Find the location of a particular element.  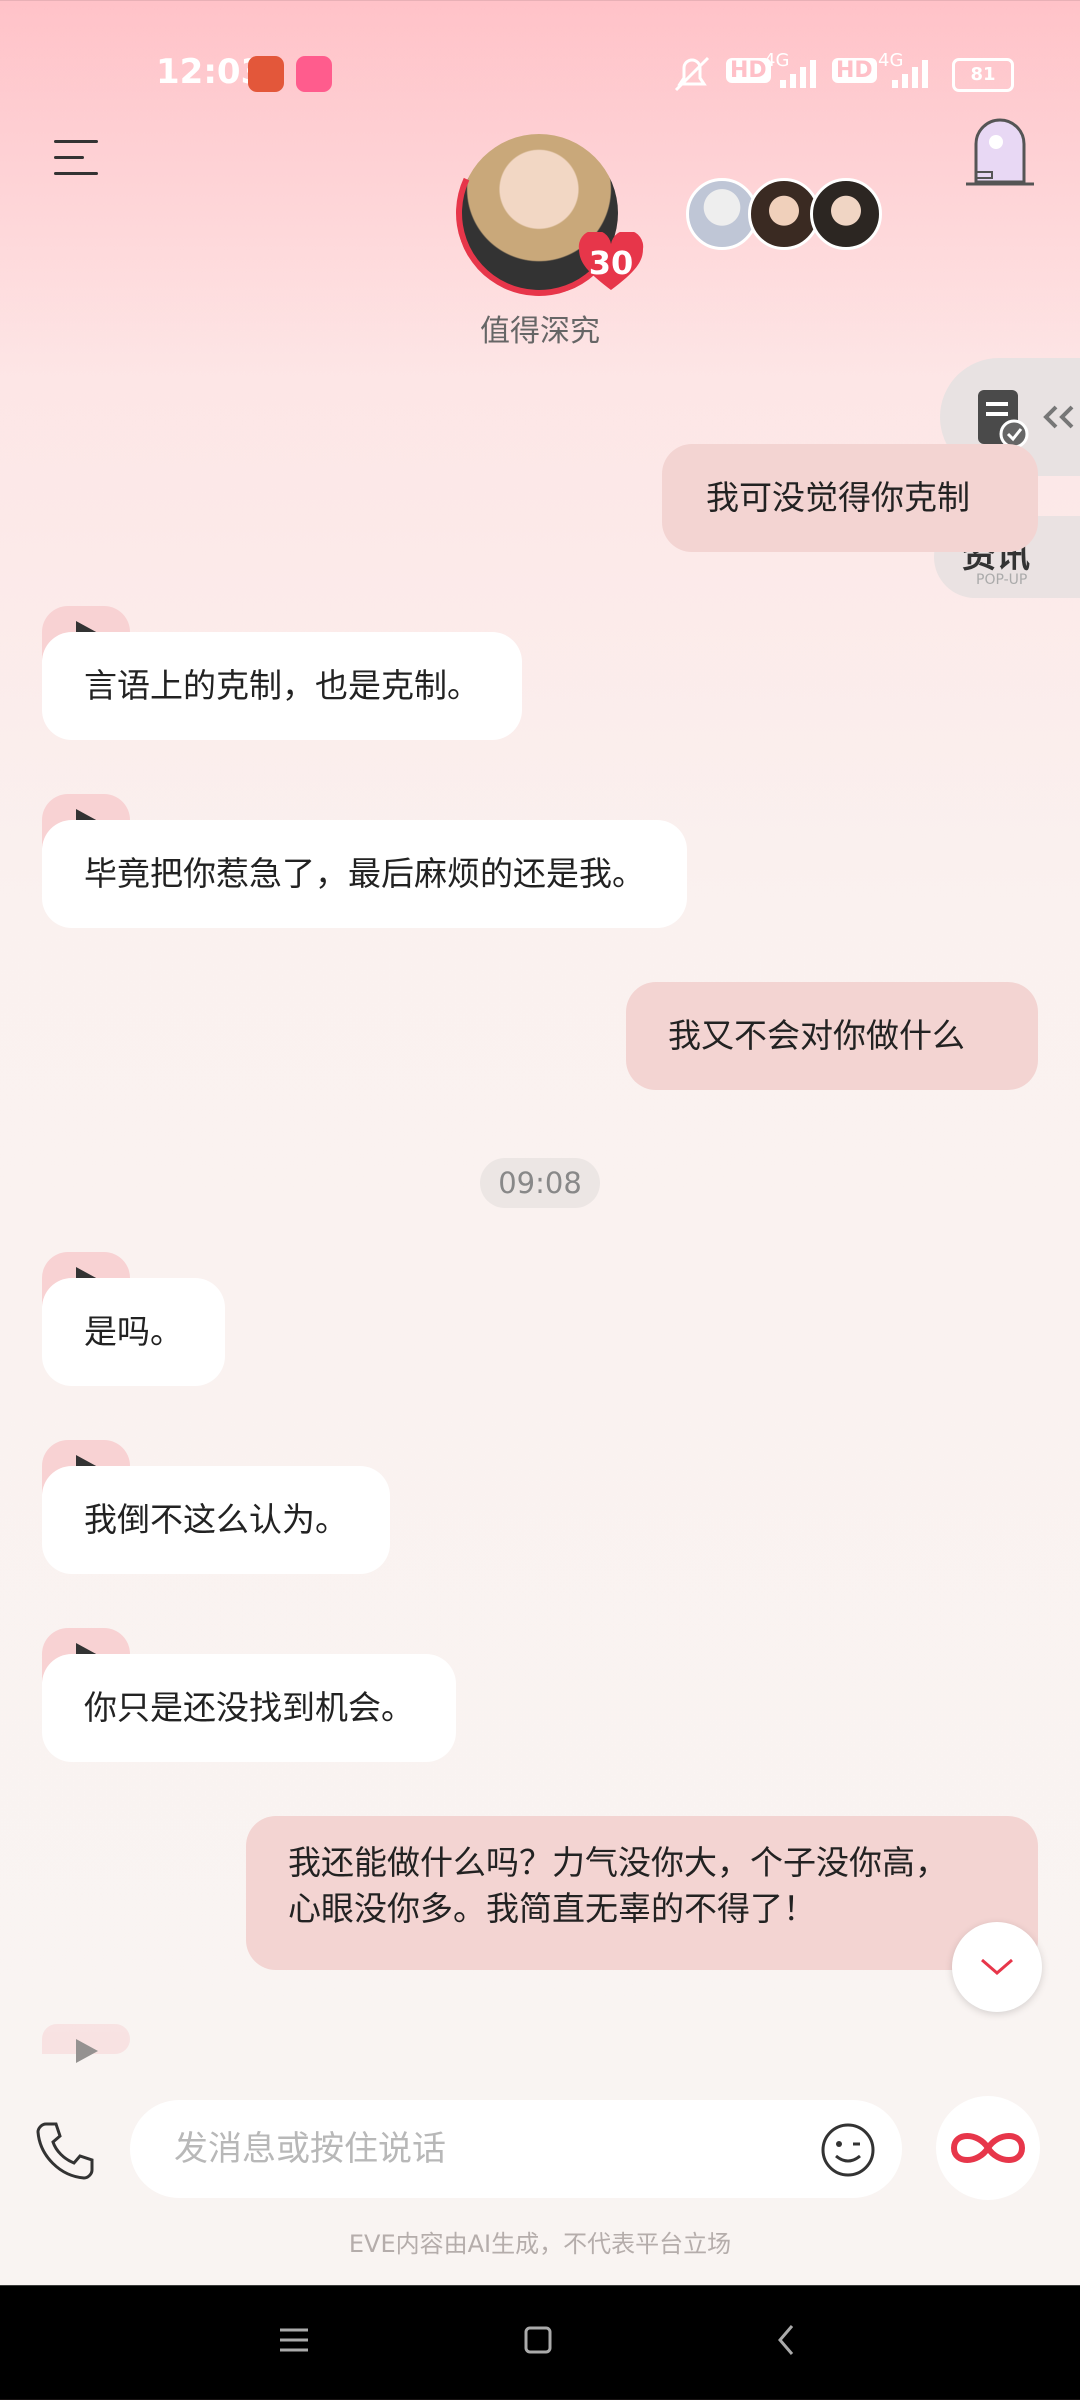

relationship-status: 值得深究 is located at coordinates (540, 331).